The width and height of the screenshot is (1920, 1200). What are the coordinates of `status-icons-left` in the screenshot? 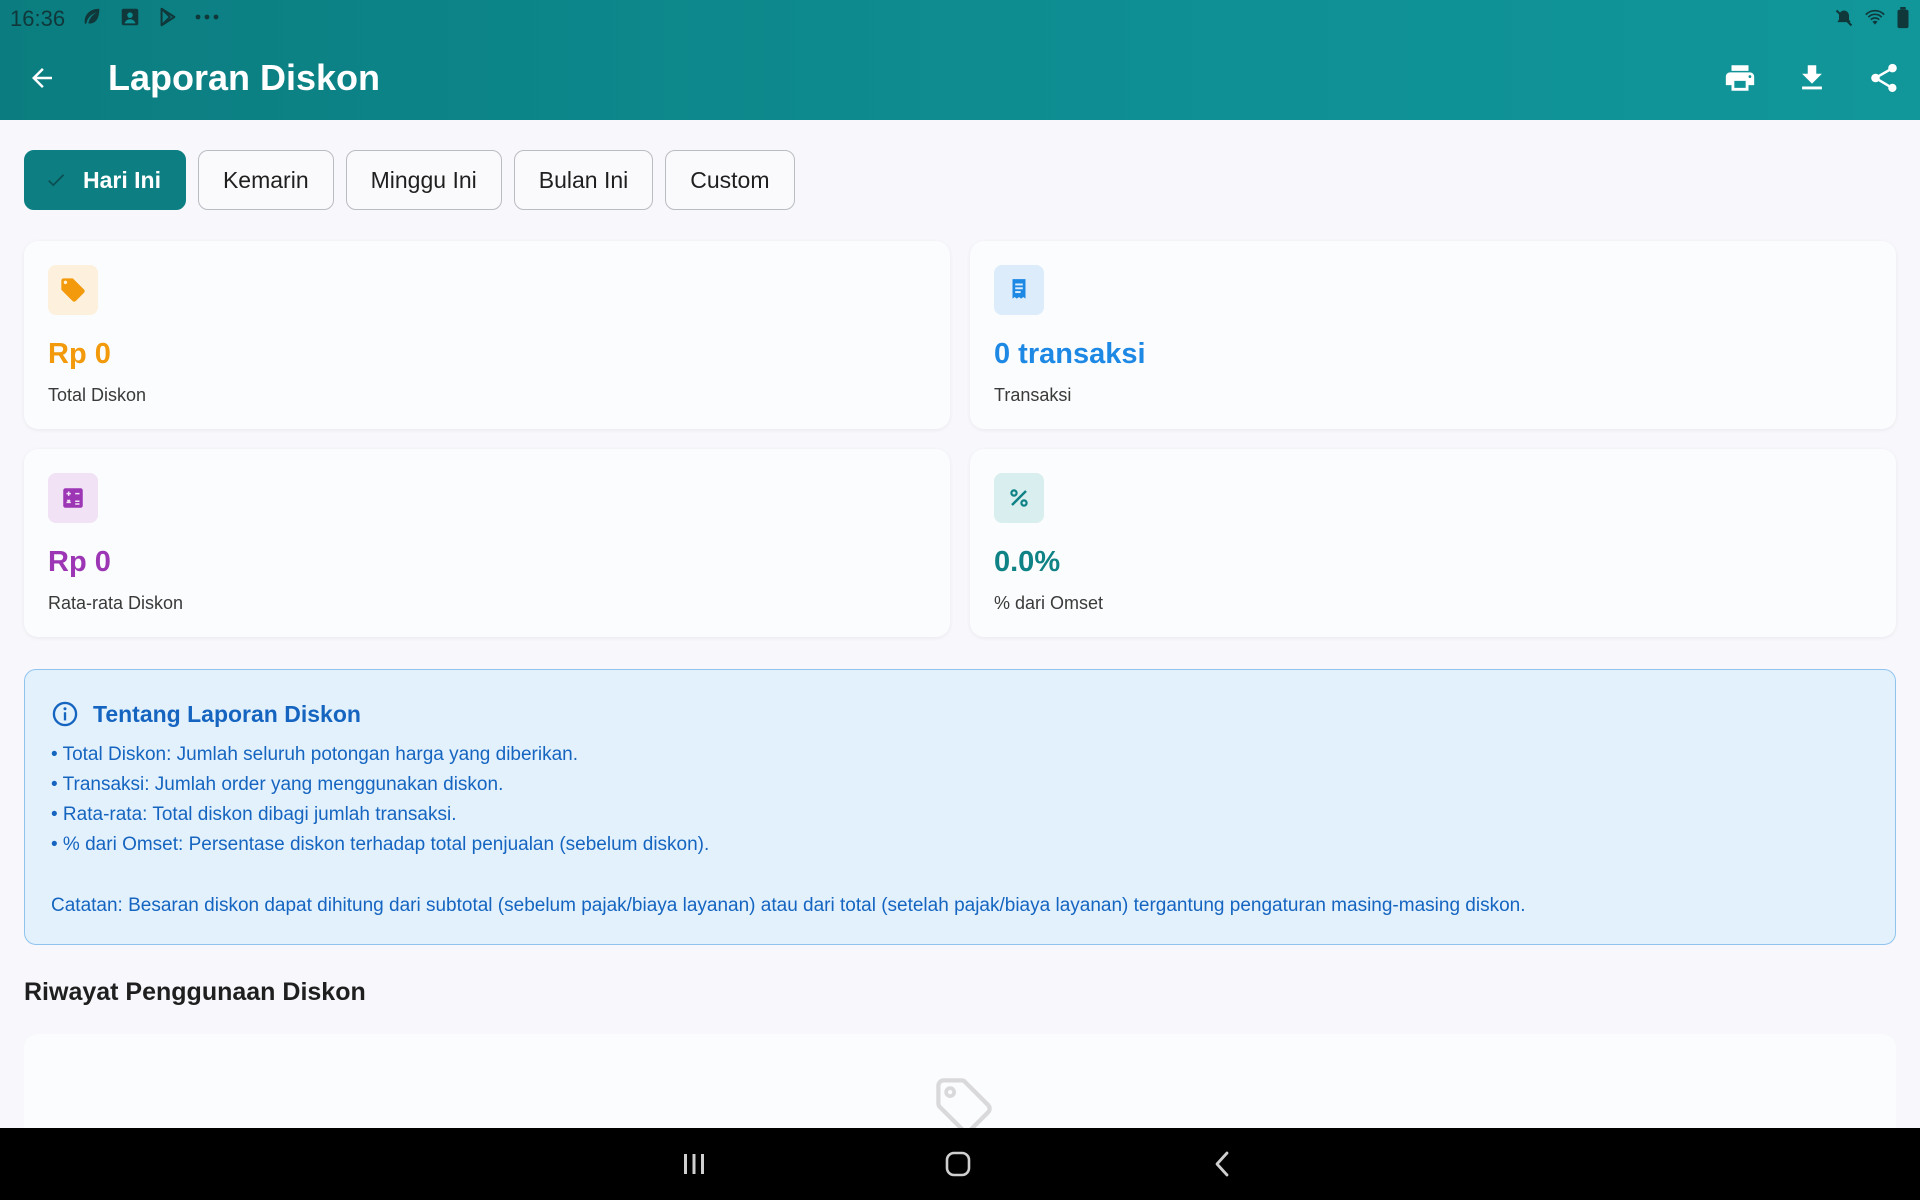 It's located at (150, 19).